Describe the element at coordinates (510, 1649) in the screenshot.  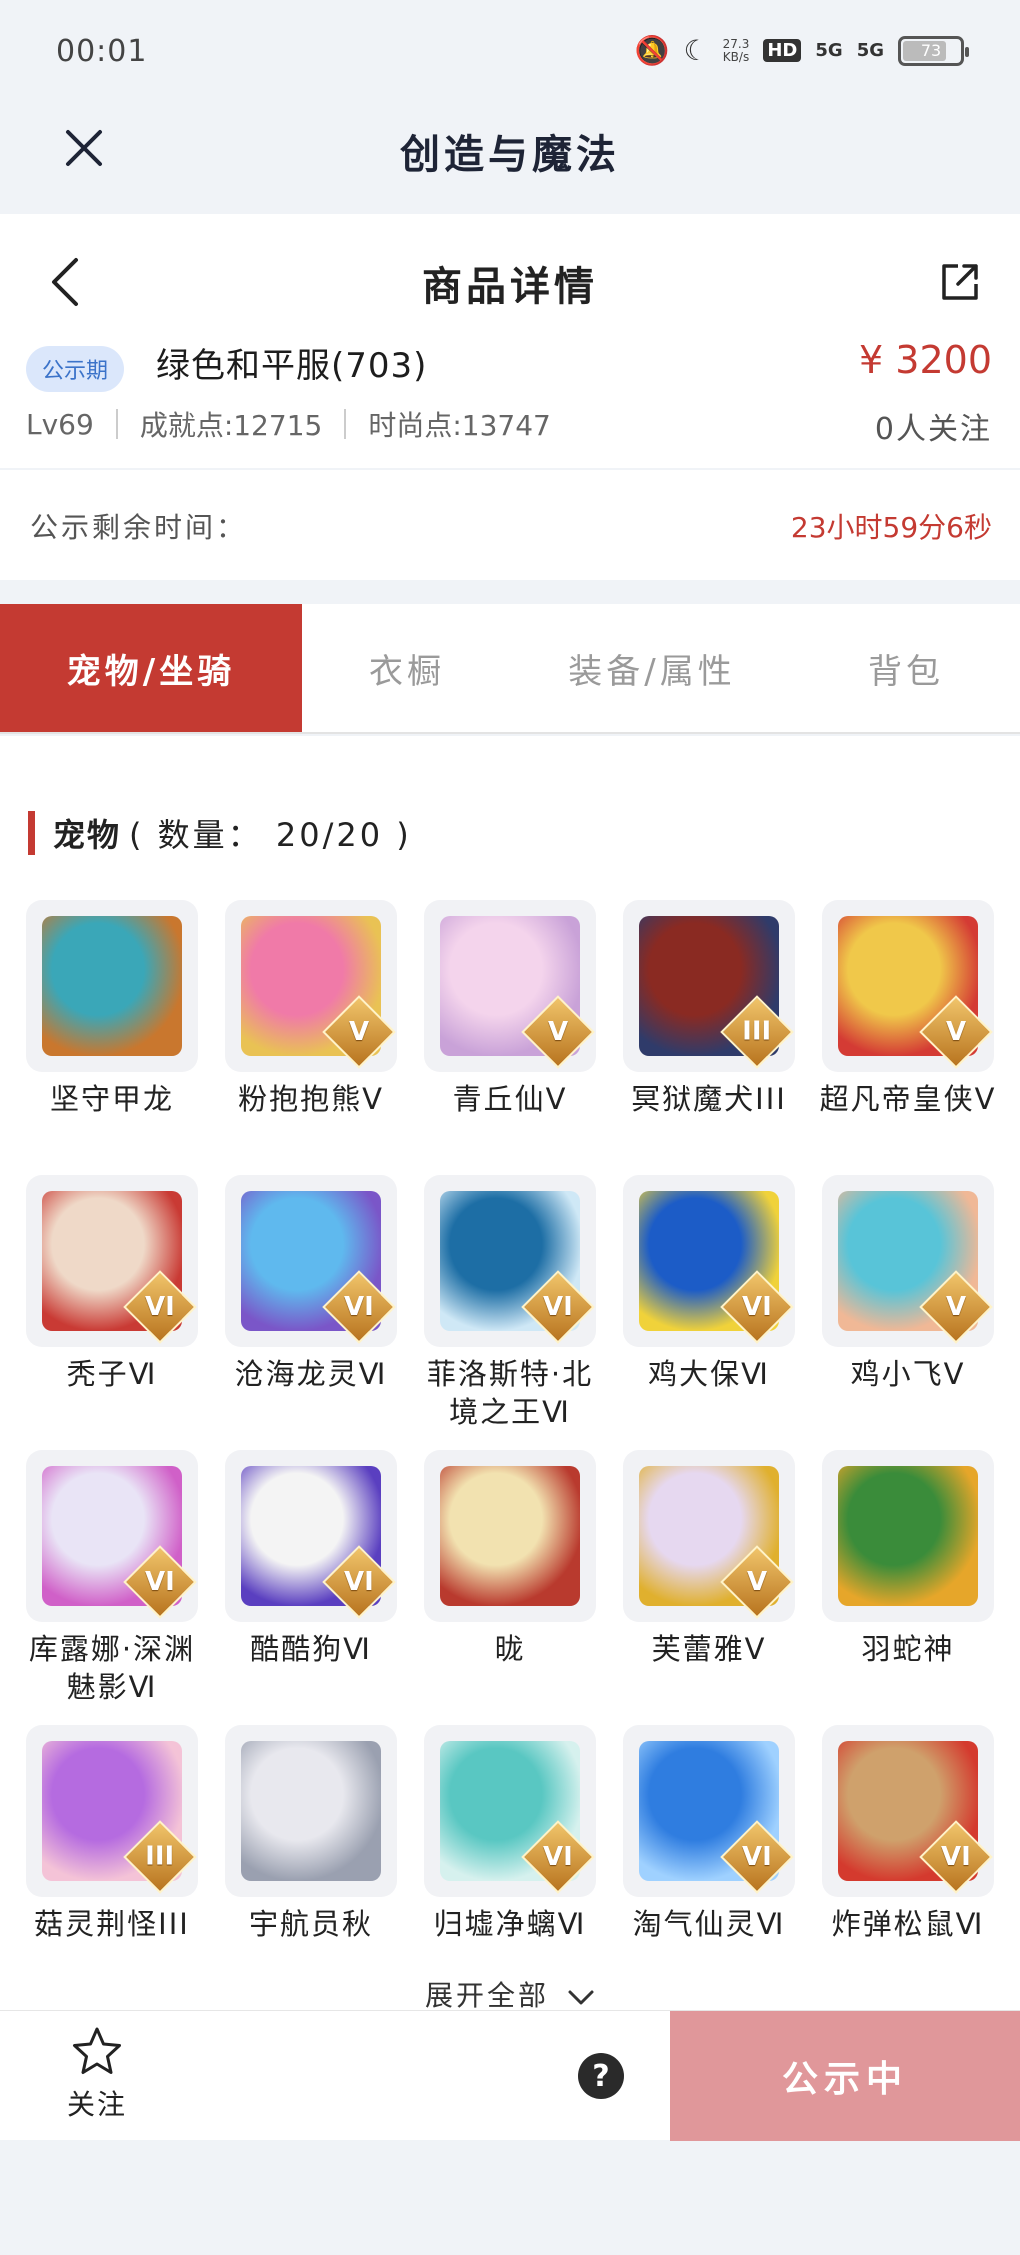
I see `pet-name: 昽` at that location.